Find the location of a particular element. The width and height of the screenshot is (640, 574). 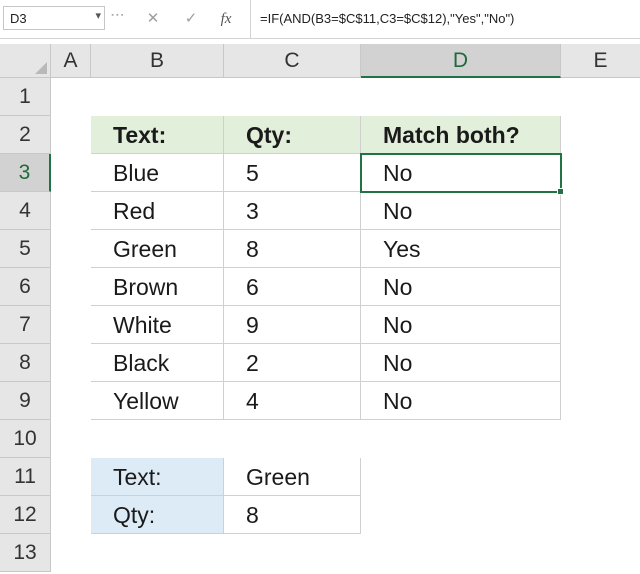

row-header-9: 9 is located at coordinates (25, 401).